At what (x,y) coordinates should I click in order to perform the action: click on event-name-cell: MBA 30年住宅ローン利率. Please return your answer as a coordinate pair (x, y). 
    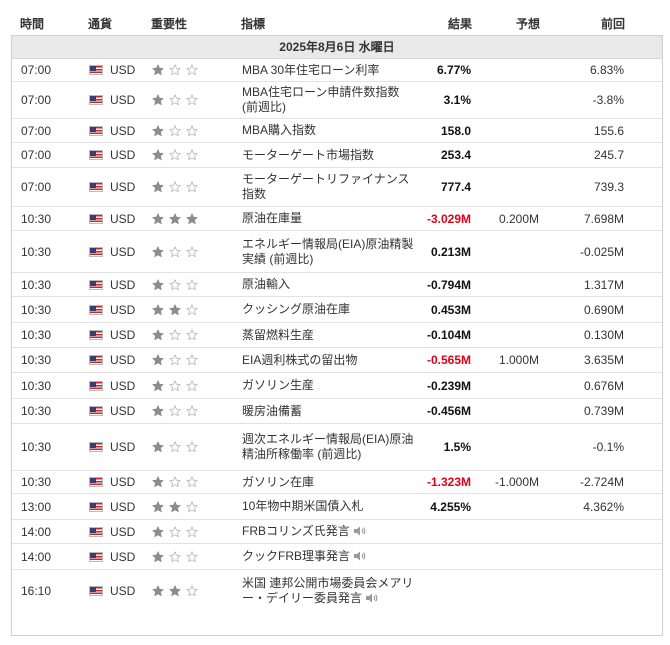
    Looking at the image, I should click on (329, 70).